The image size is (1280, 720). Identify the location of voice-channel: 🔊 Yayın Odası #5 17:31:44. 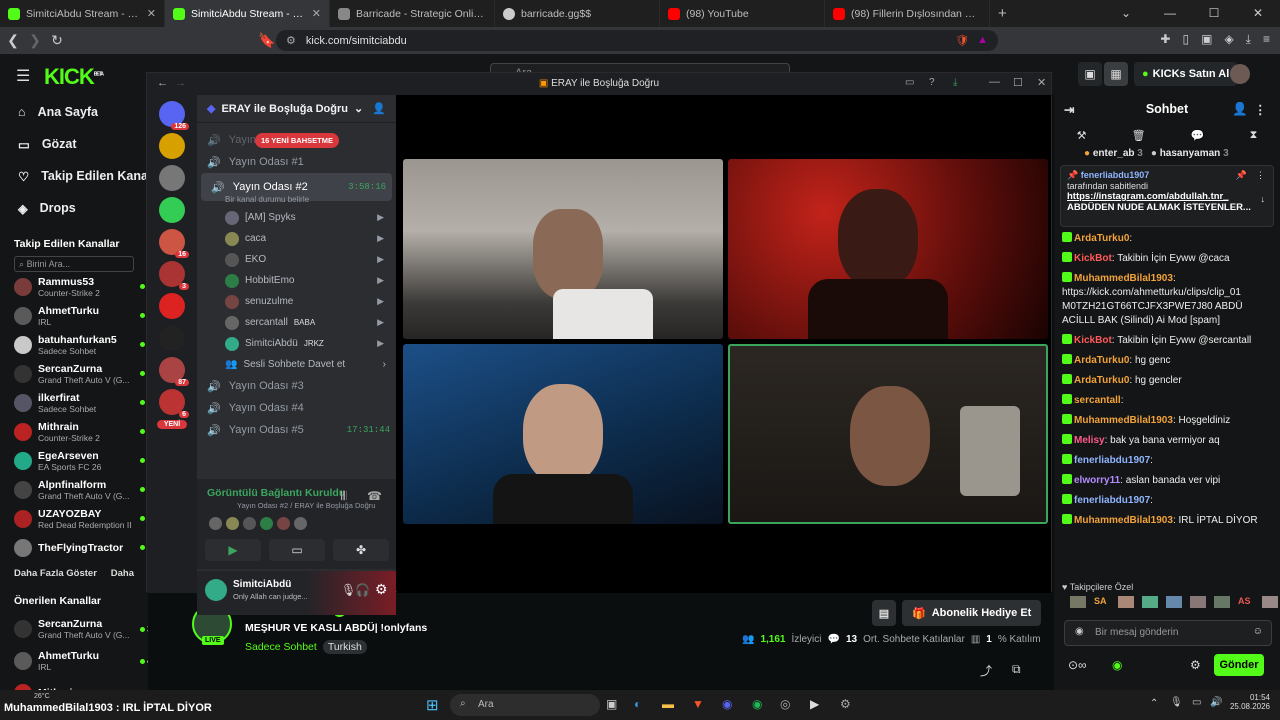
(296, 430).